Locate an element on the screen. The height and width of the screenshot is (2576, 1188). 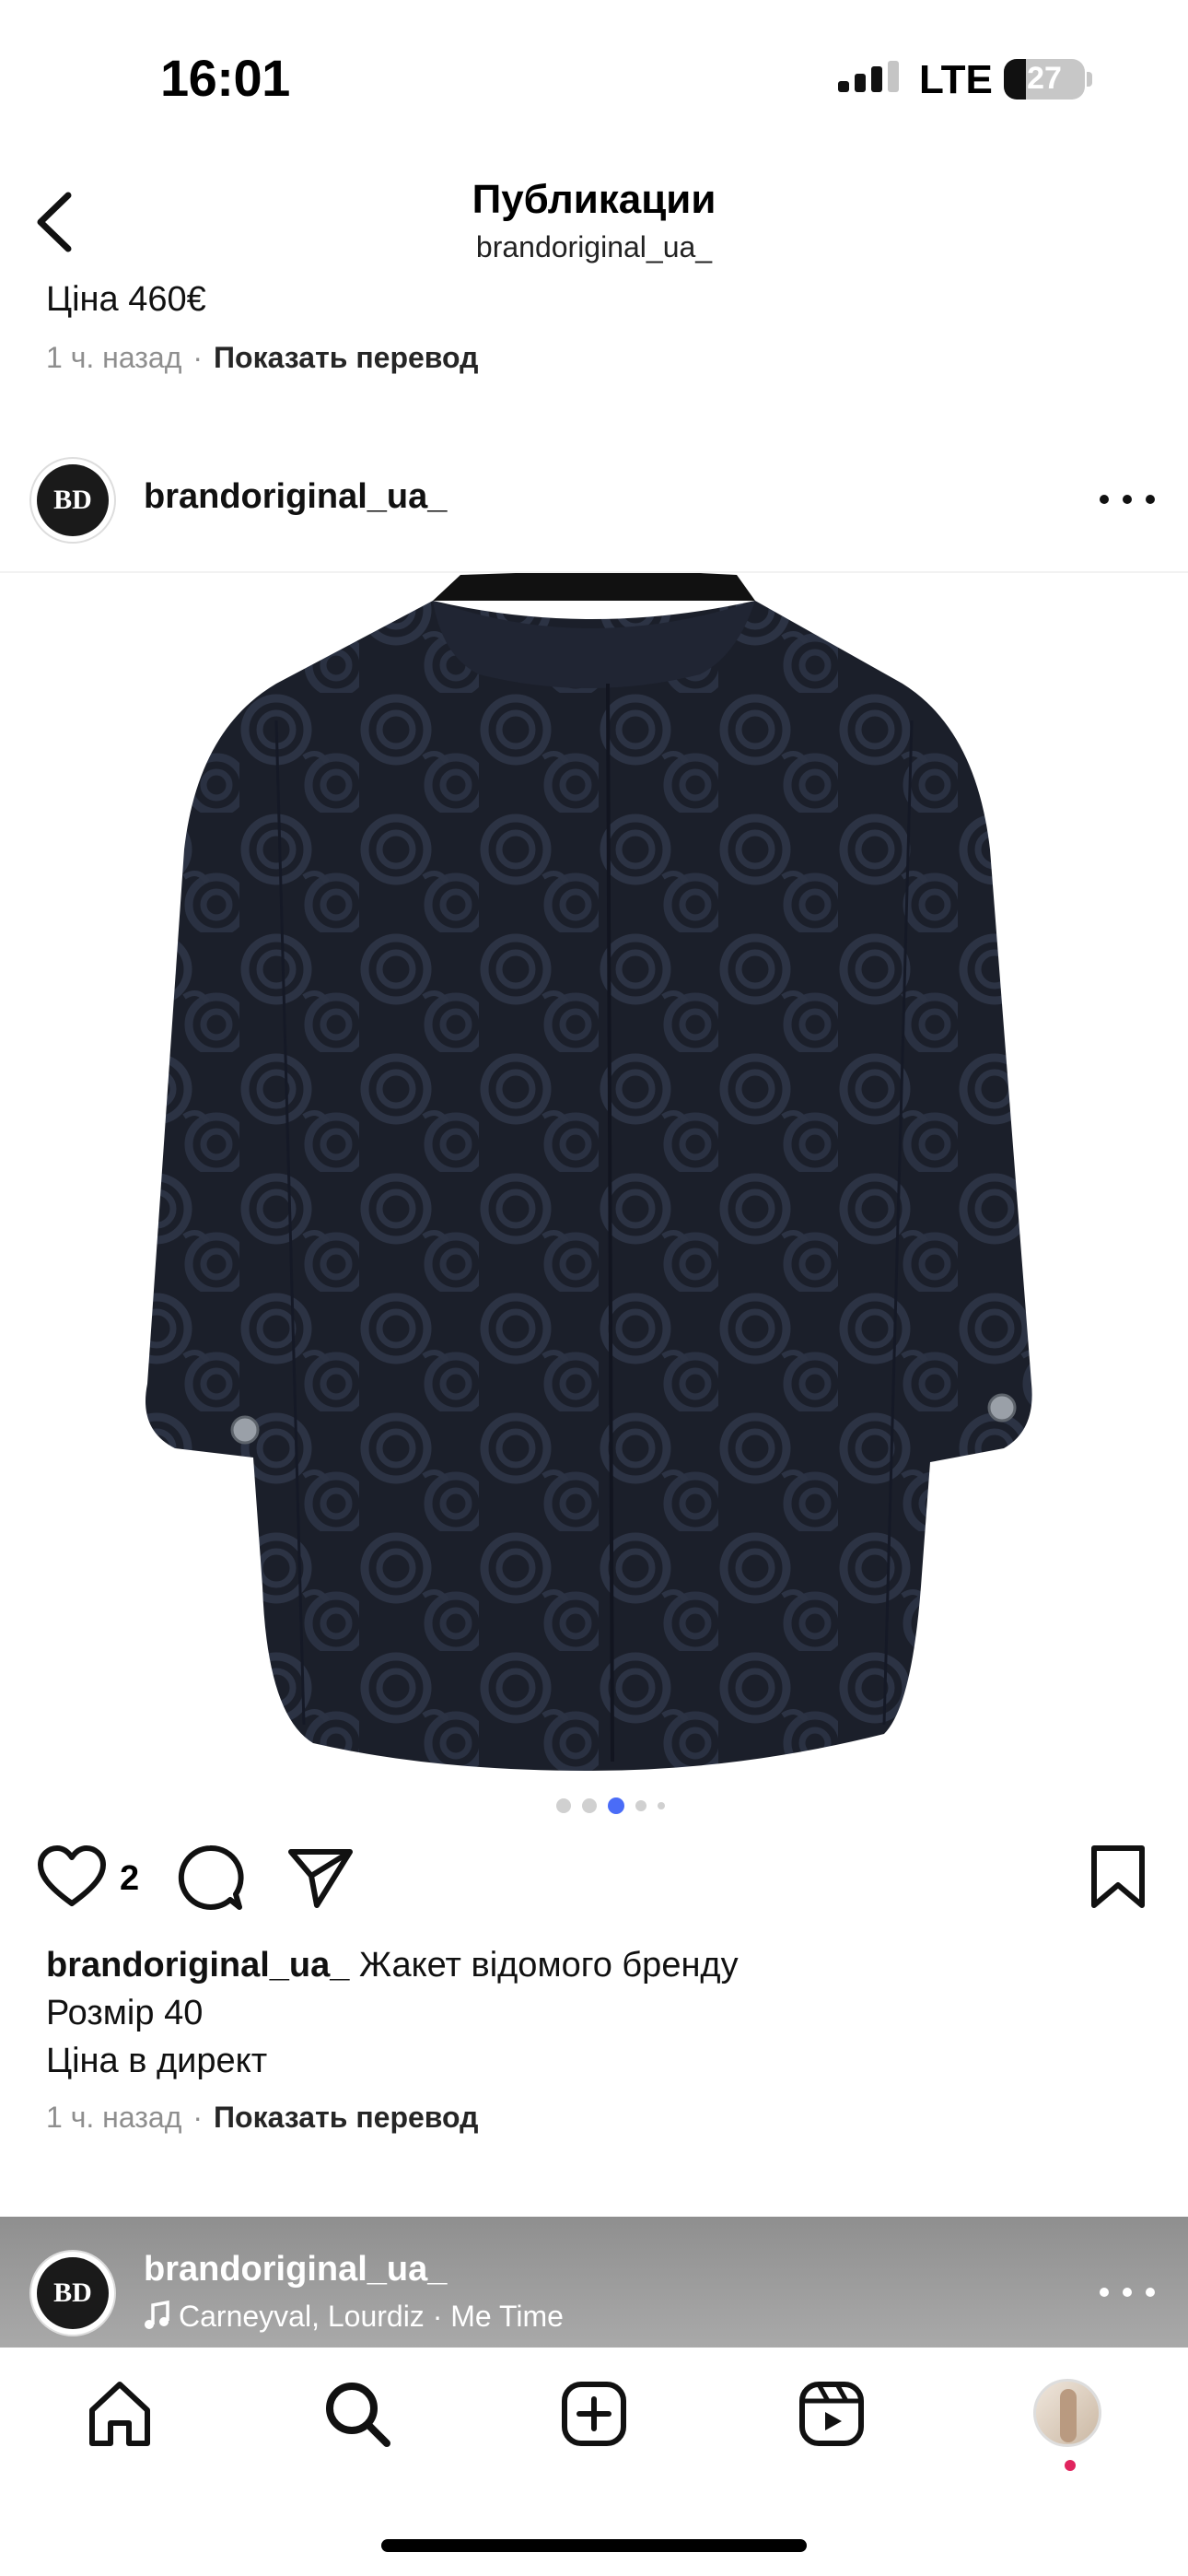
profile-figure is located at coordinates (1068, 2415).